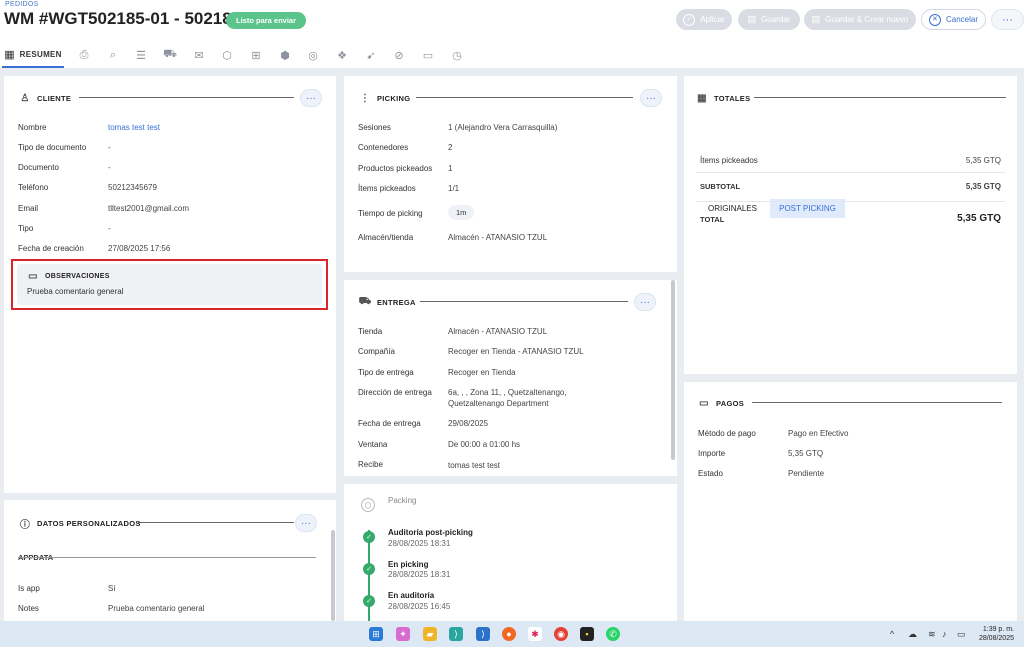  Describe the element at coordinates (199, 55) in the screenshot. I see `tab-mail: ✉` at that location.